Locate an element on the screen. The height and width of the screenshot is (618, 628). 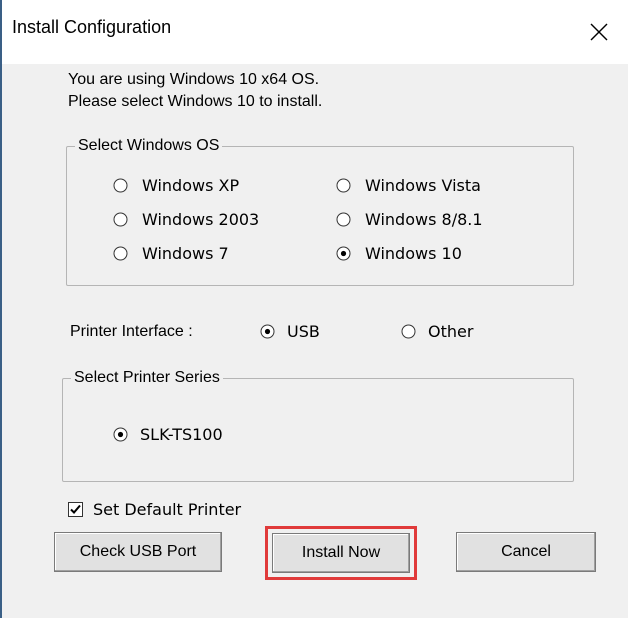
radio-interface-other: Other is located at coordinates (437, 331).